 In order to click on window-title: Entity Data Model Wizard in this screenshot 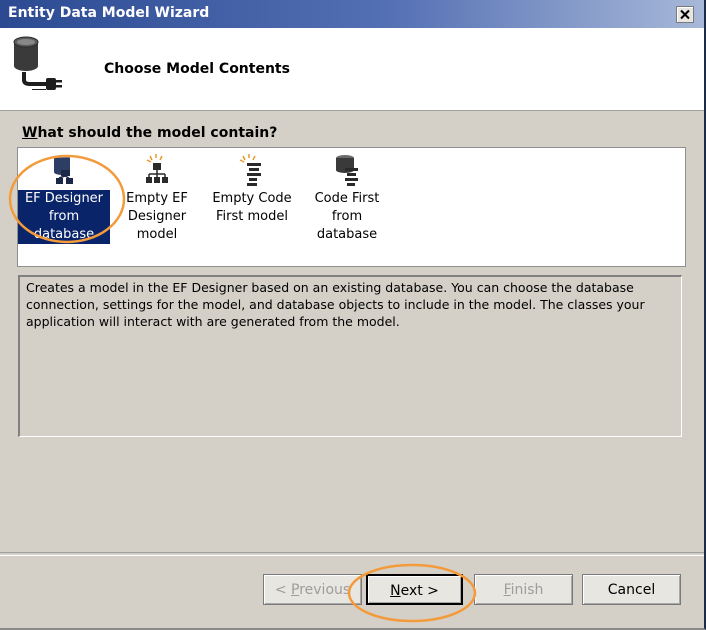, I will do `click(109, 13)`.